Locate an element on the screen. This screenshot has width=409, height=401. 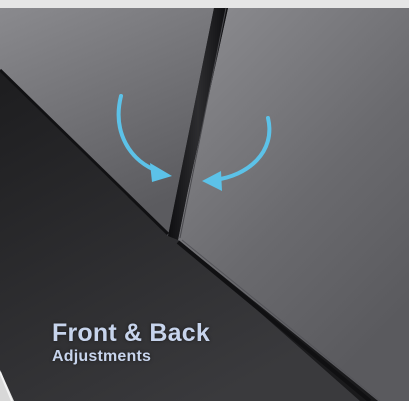
caption: Front & Back Adjustments is located at coordinates (131, 343).